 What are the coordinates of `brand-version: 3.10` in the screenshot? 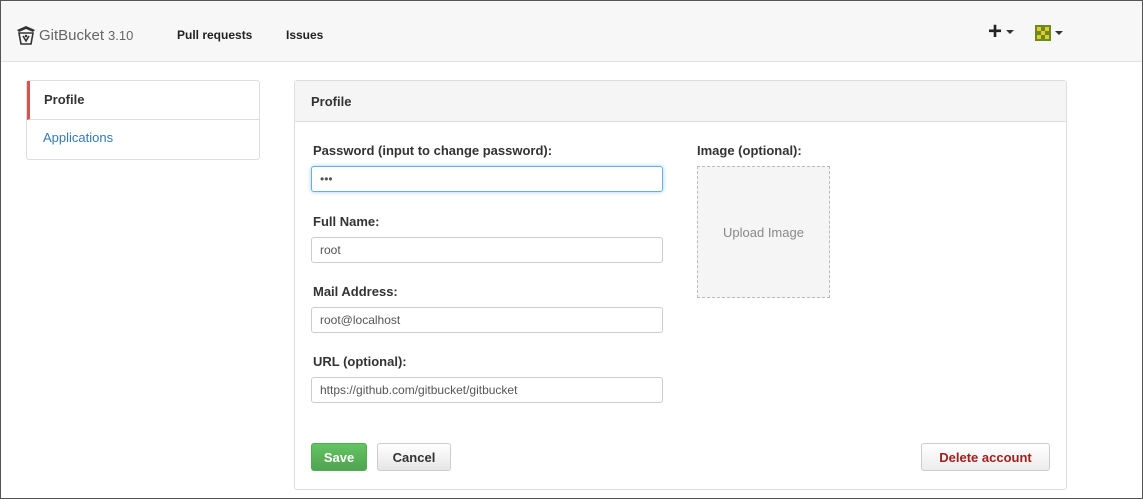 It's located at (121, 35).